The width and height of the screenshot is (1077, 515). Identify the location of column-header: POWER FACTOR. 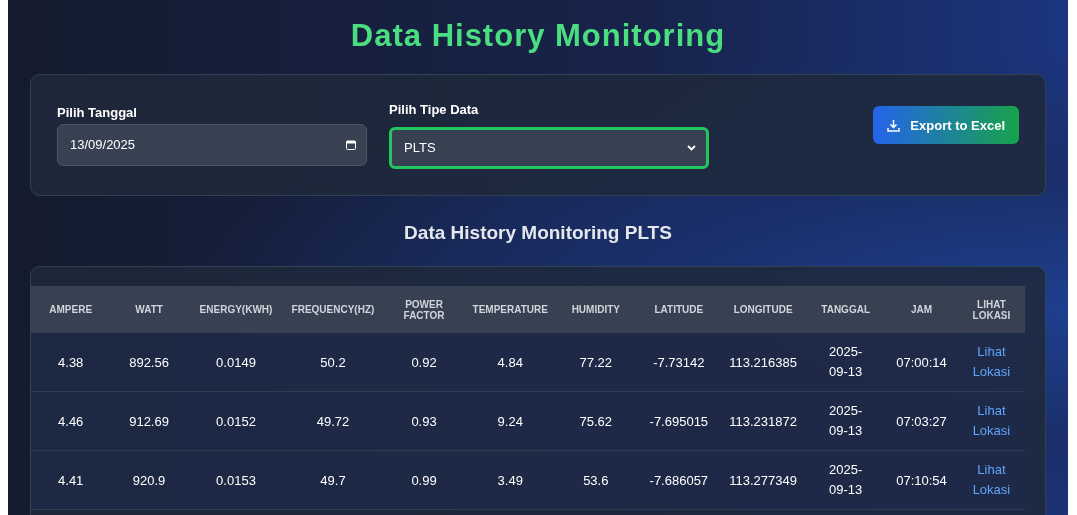
(424, 309).